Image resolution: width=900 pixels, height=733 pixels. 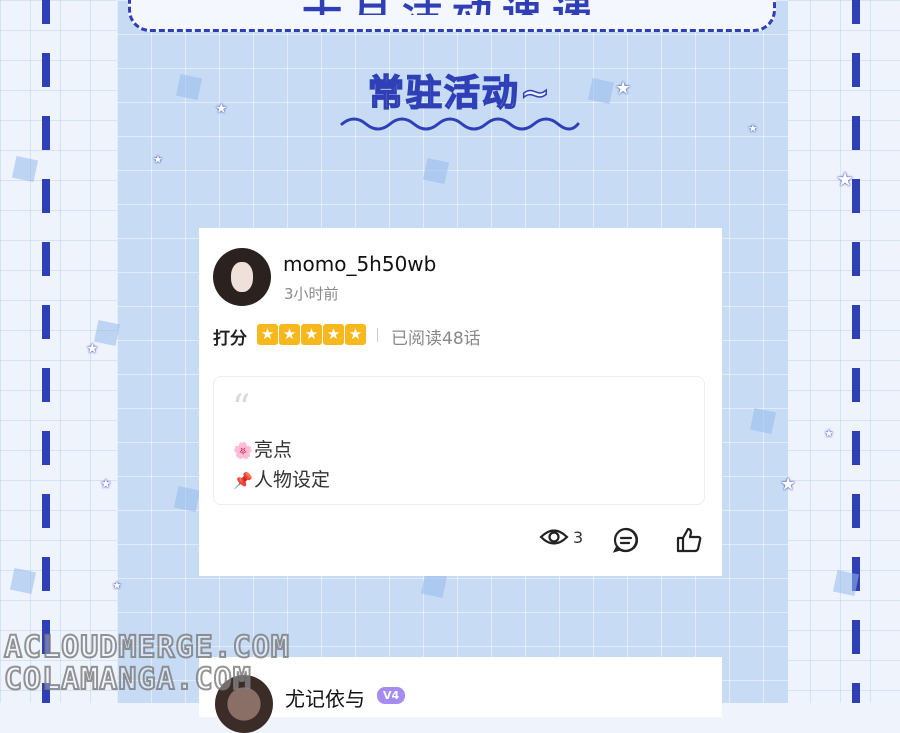 What do you see at coordinates (452, 7) in the screenshot?
I see `banner-title: 十月活动速递` at bounding box center [452, 7].